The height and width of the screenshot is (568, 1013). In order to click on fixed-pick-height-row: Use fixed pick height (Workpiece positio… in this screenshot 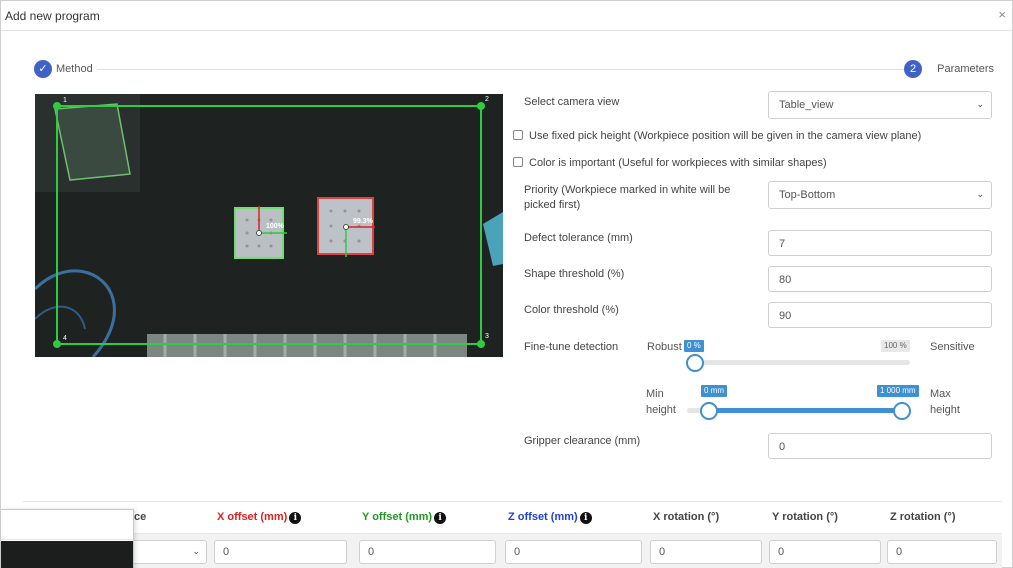, I will do `click(717, 136)`.